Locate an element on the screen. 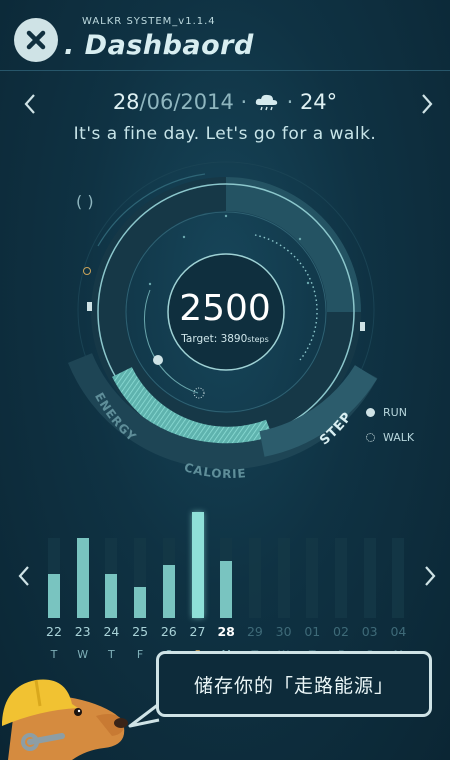 The image size is (450, 760). date-weather-row: 28/06/2014 · · 24° is located at coordinates (225, 102).